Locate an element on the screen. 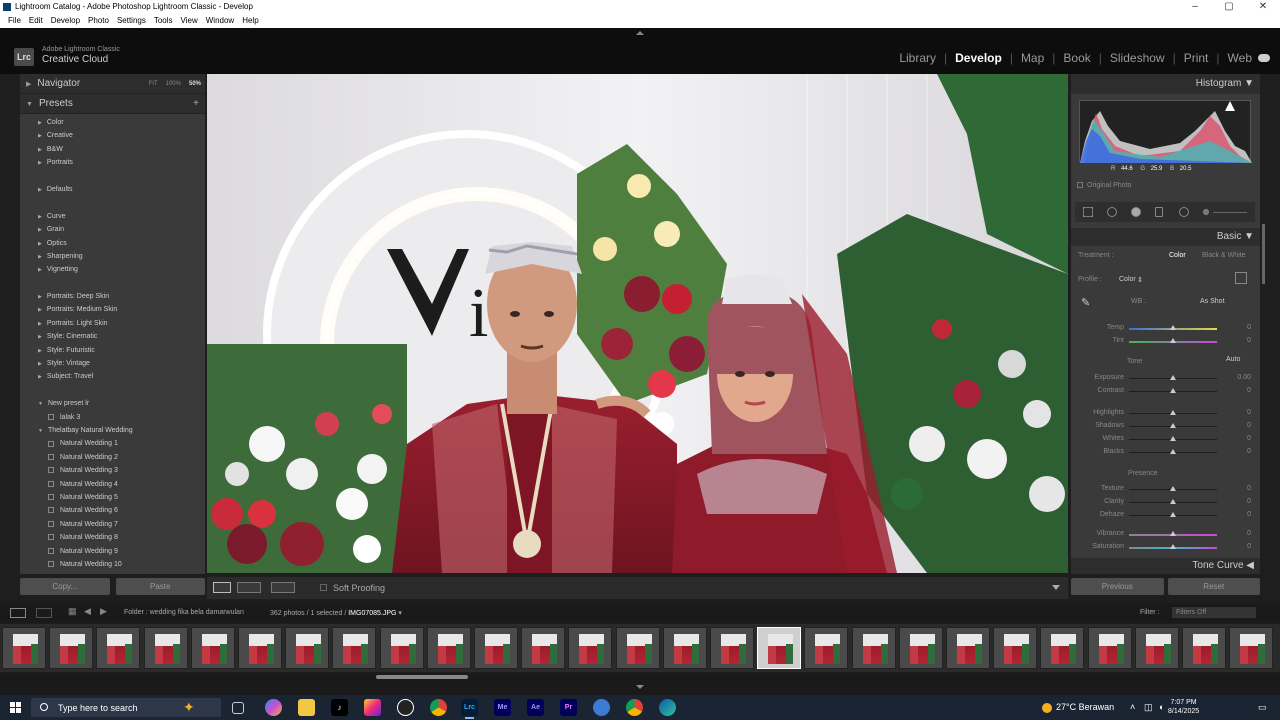 Image resolution: width=1280 pixels, height=720 pixels. slider-knob-clarity is located at coordinates (1173, 501).